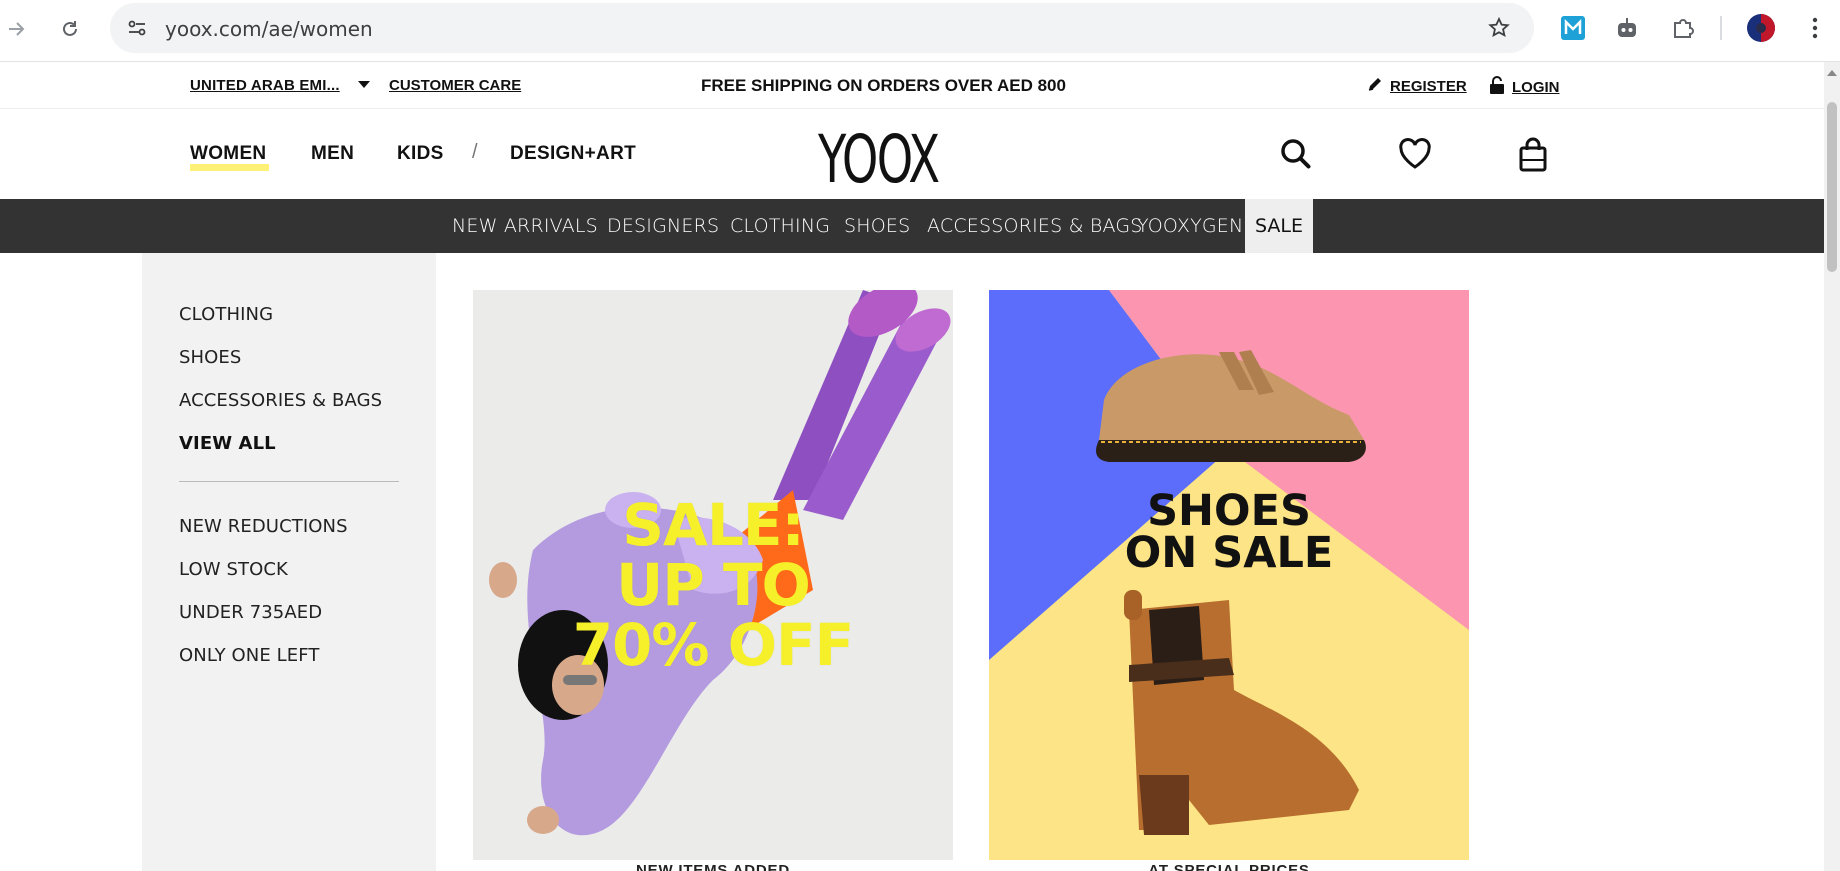  Describe the element at coordinates (1761, 28) in the screenshot. I see `profile-avatar` at that location.